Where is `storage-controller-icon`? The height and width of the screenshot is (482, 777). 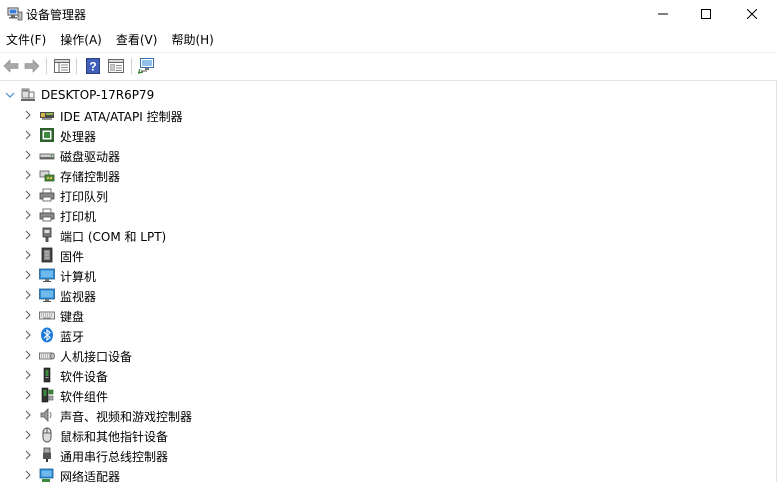 storage-controller-icon is located at coordinates (47, 176).